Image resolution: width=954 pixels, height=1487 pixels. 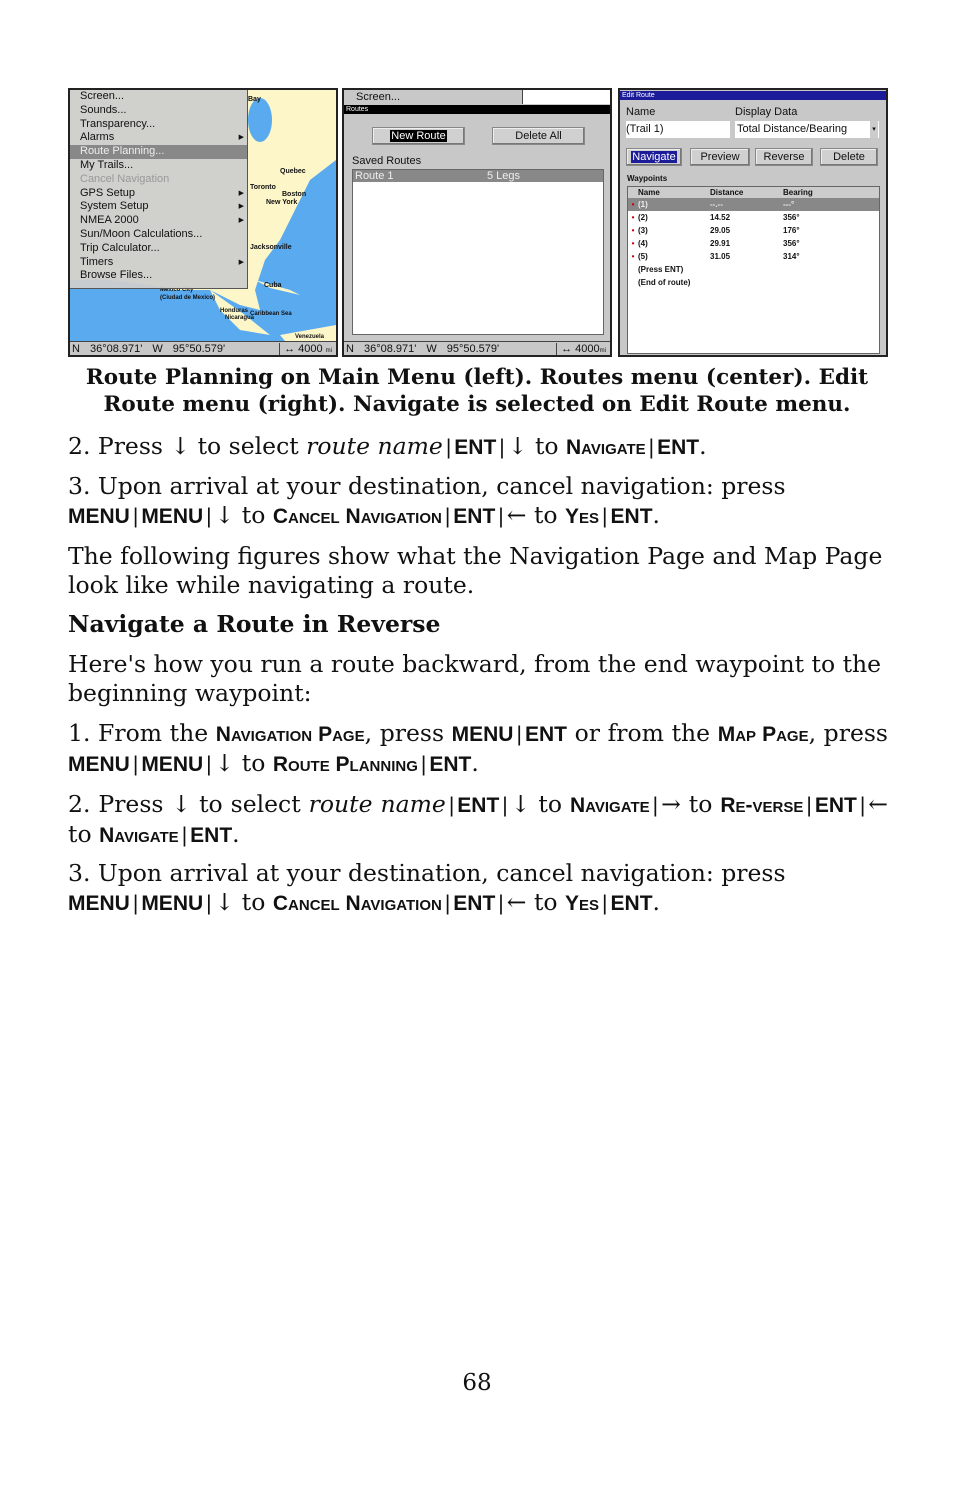 I want to click on text-run: ←, so click(x=516, y=515).